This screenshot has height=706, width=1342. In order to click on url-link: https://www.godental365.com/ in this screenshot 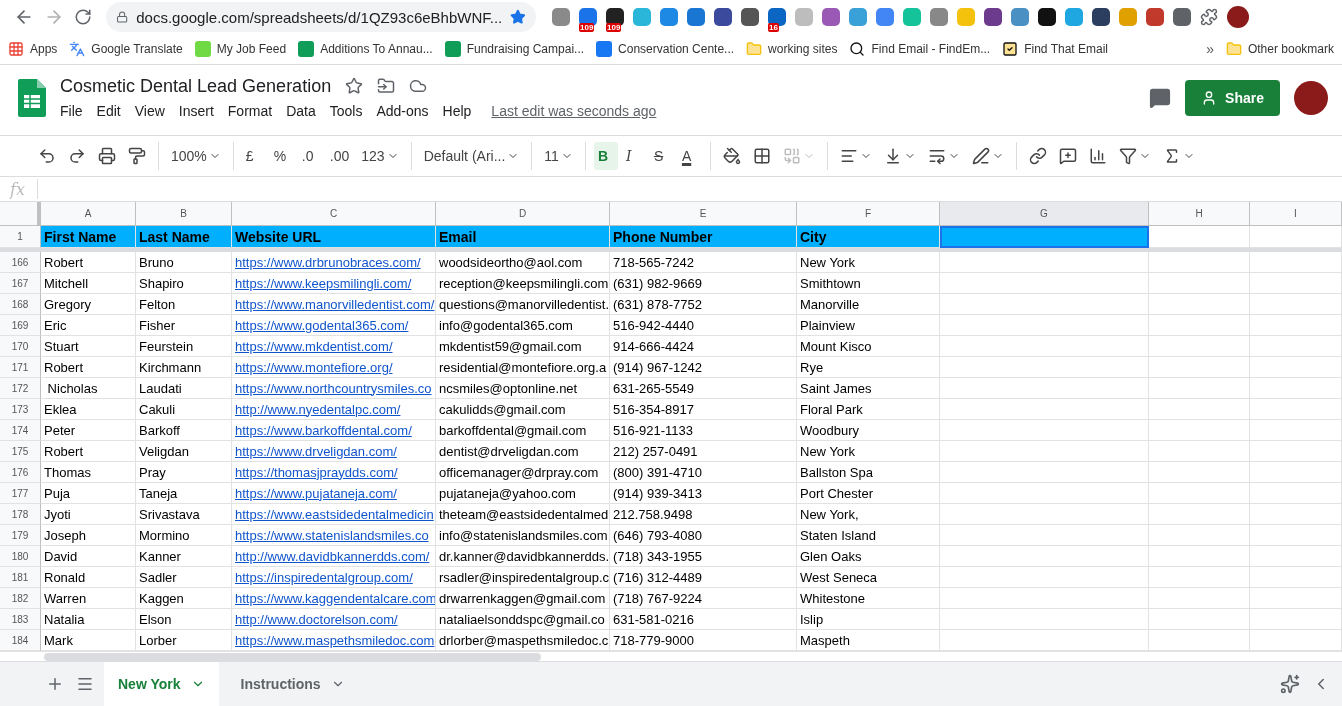, I will do `click(322, 325)`.